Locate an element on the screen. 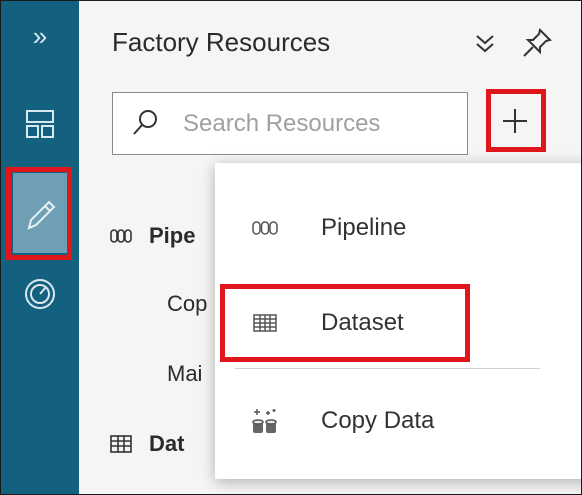 The image size is (582, 495). tree-group-label: Dat is located at coordinates (167, 443).